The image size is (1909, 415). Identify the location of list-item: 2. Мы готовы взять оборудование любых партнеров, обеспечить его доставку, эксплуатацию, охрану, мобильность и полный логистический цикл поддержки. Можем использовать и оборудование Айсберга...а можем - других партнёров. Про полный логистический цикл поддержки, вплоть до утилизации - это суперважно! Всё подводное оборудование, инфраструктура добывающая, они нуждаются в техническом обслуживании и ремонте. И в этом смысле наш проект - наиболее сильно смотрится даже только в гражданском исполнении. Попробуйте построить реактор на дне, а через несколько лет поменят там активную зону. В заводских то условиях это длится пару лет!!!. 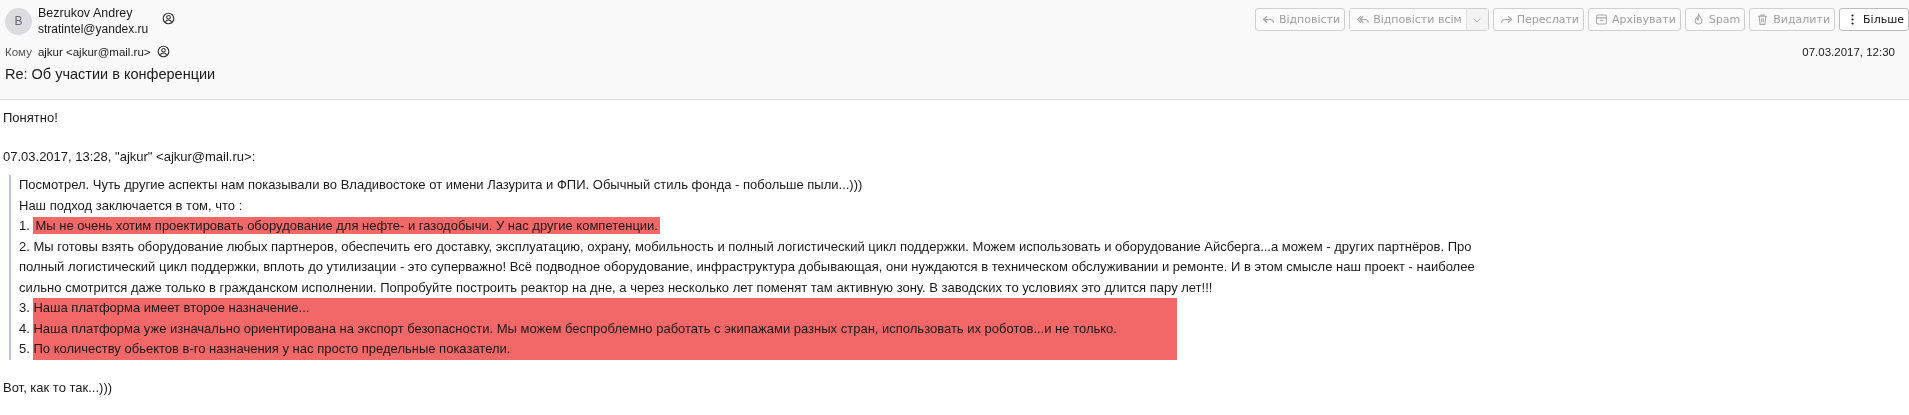
(747, 267).